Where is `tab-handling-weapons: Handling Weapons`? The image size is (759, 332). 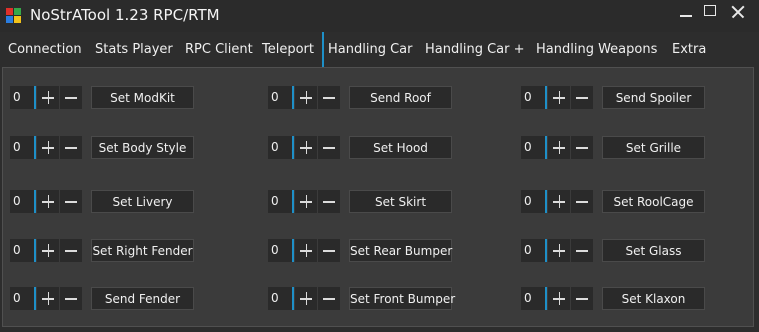
tab-handling-weapons: Handling Weapons is located at coordinates (596, 49).